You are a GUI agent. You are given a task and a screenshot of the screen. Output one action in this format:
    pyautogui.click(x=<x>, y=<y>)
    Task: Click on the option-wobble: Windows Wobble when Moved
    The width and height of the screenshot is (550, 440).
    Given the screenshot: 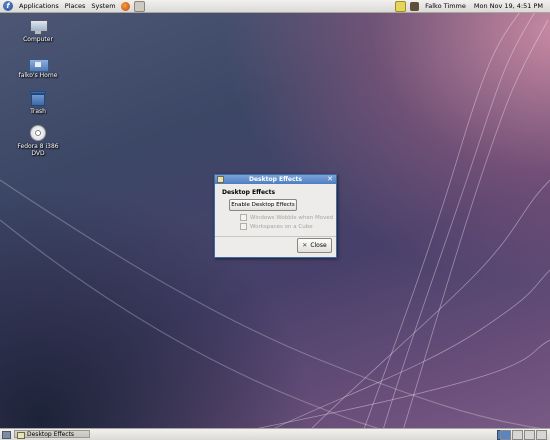 What is the action you would take?
    pyautogui.click(x=286, y=217)
    